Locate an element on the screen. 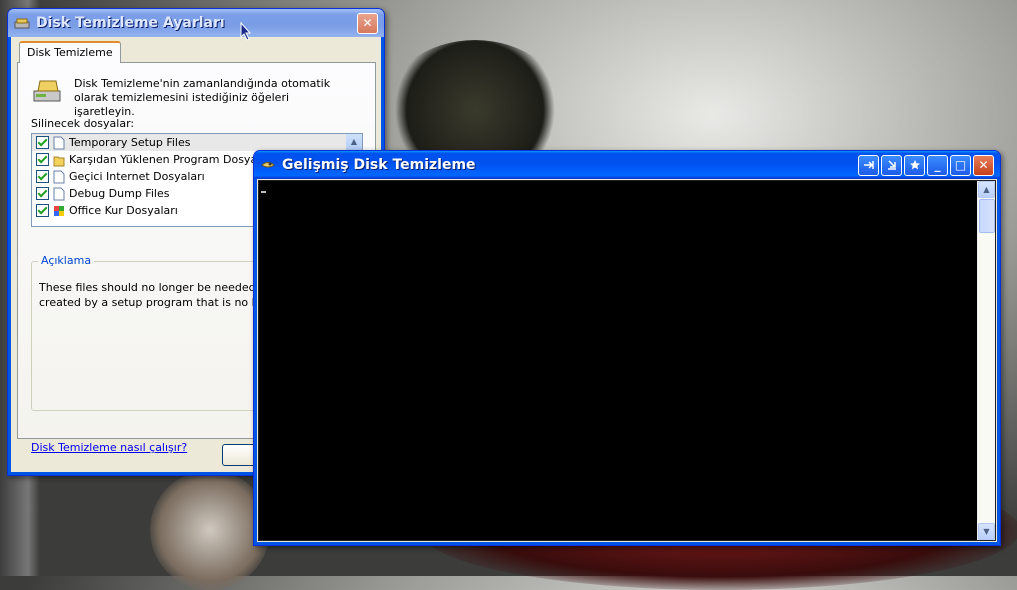 This screenshot has width=1017, height=590. help-link: Disk Temizleme nasıl çalışır? is located at coordinates (109, 447).